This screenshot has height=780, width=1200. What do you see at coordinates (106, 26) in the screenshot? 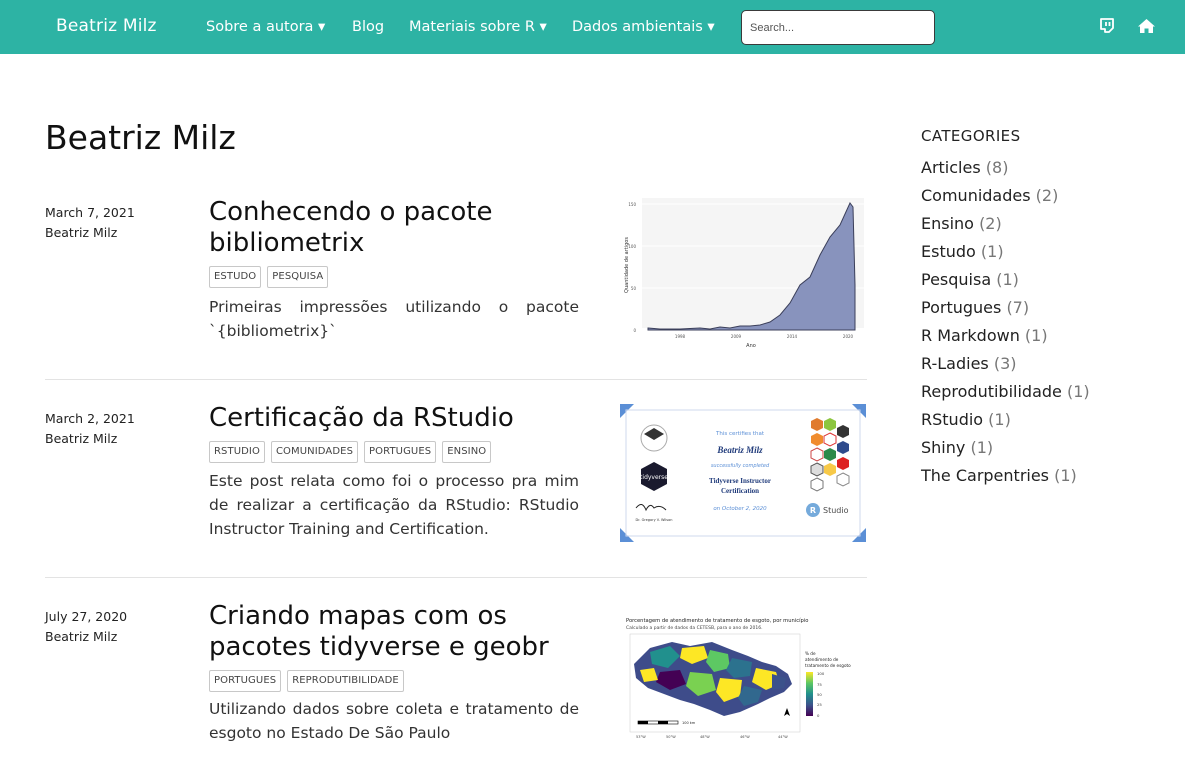
I see `site-brand: Beatriz Milz` at bounding box center [106, 26].